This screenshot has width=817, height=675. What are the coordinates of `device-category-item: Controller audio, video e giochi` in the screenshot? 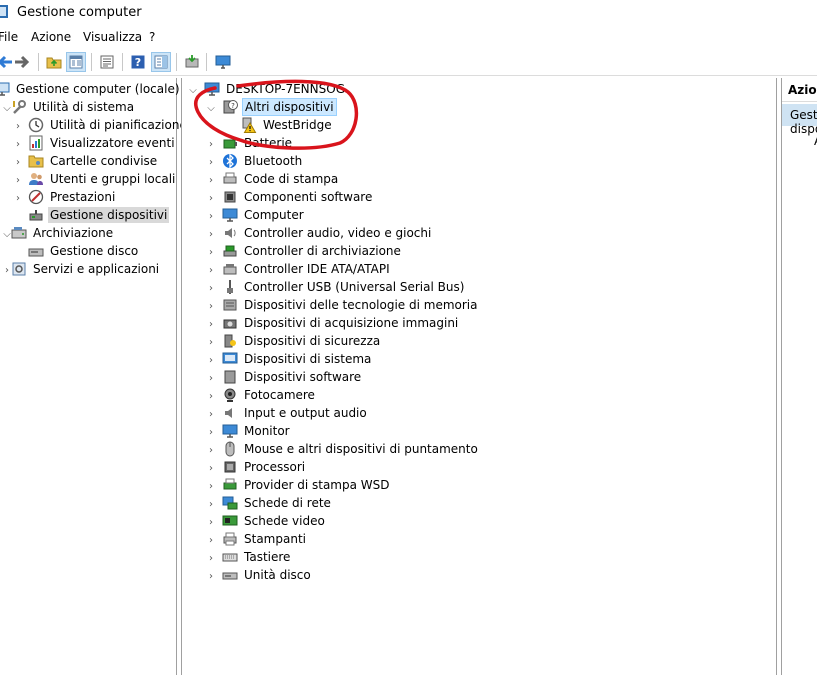 It's located at (327, 233).